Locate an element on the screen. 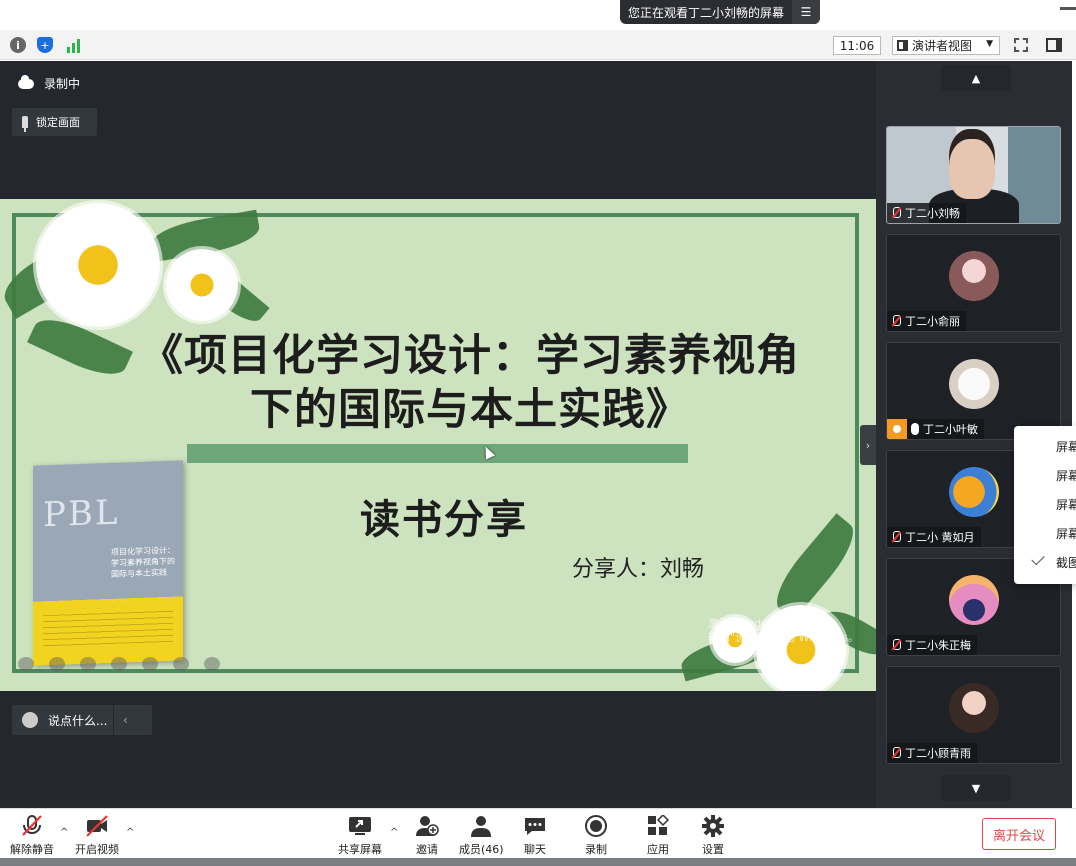 The height and width of the screenshot is (866, 1076). os-taskbar is located at coordinates (538, 862).